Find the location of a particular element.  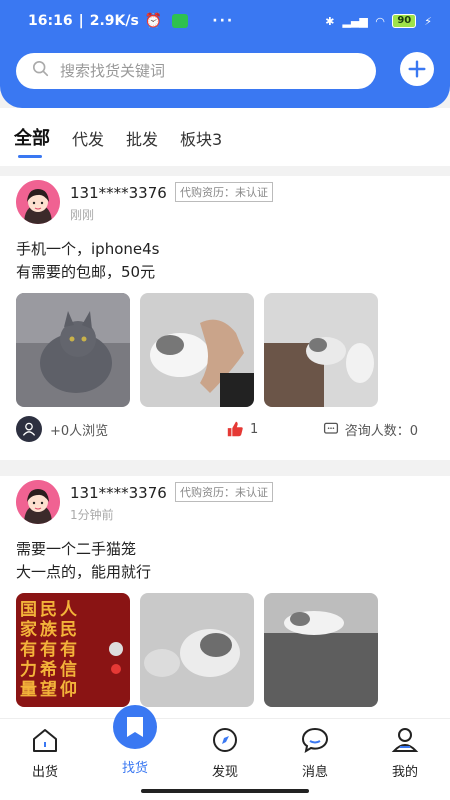

nav-label: 发现 is located at coordinates (224, 772).